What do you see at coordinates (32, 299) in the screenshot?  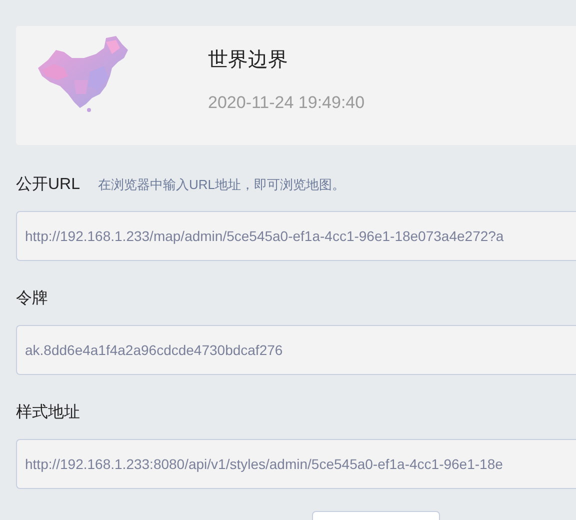 I see `field-label: 令牌` at bounding box center [32, 299].